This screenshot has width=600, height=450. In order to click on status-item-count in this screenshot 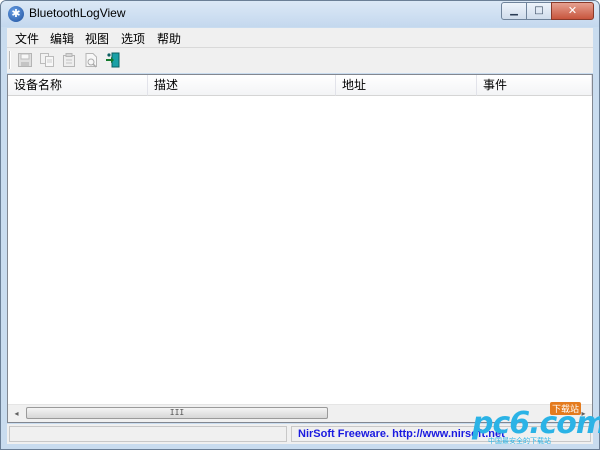, I will do `click(148, 434)`.